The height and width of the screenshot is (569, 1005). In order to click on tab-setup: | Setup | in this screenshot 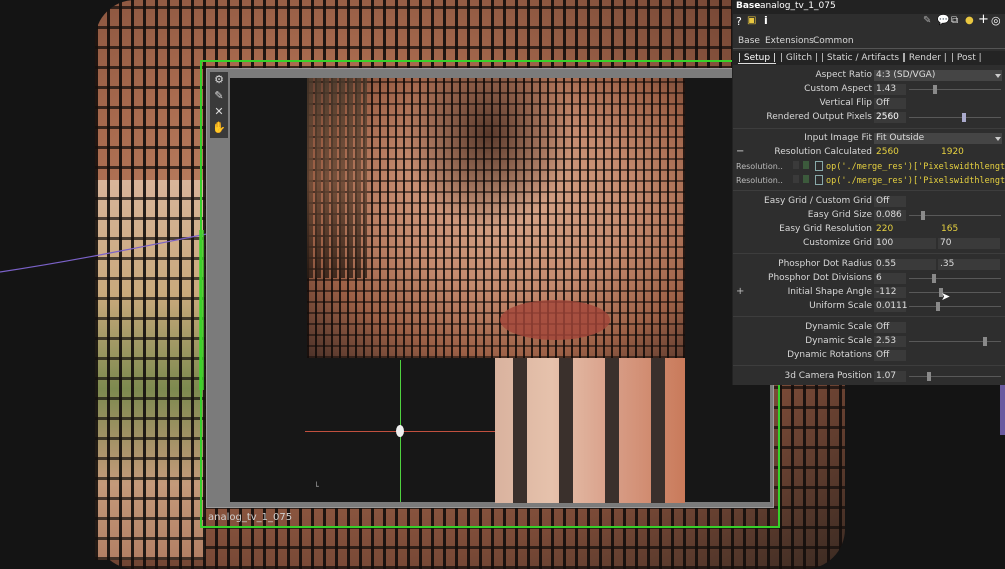, I will do `click(757, 58)`.